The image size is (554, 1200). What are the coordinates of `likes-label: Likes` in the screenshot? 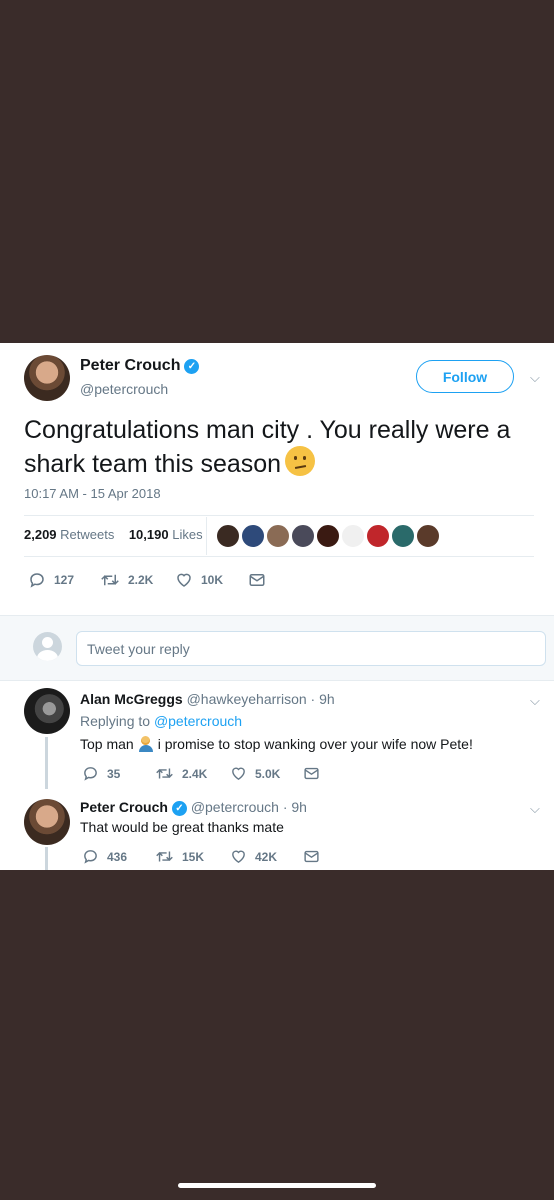 It's located at (187, 534).